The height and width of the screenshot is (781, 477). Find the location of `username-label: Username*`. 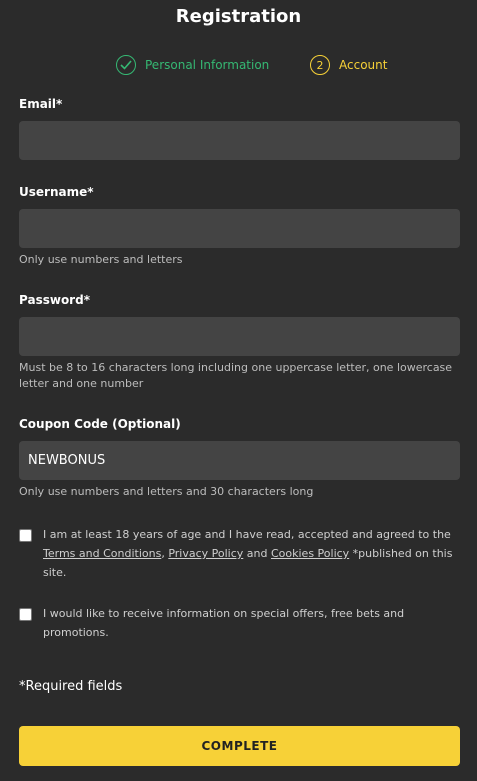

username-label: Username* is located at coordinates (56, 192).